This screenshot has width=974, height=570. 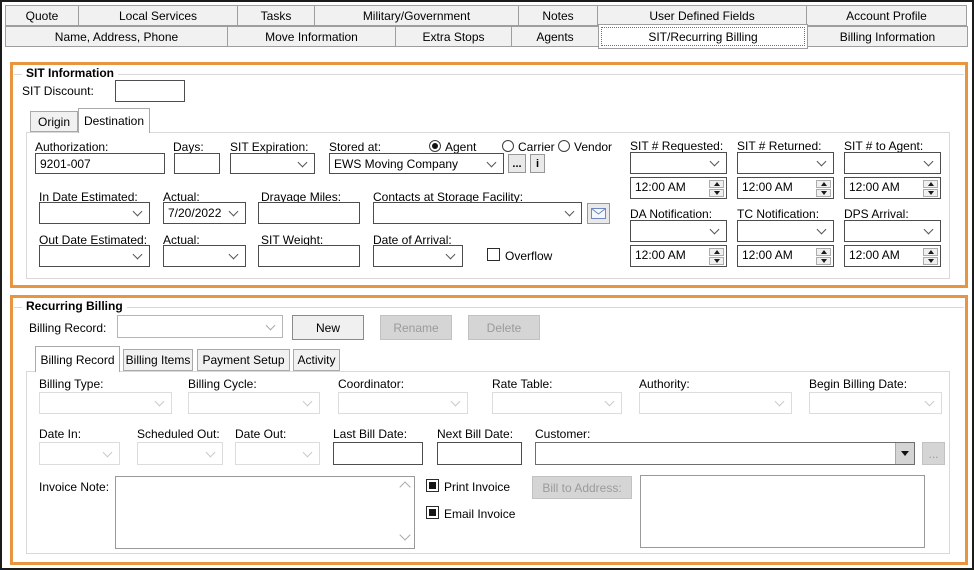 I want to click on overflow-checkbox, so click(x=493, y=254).